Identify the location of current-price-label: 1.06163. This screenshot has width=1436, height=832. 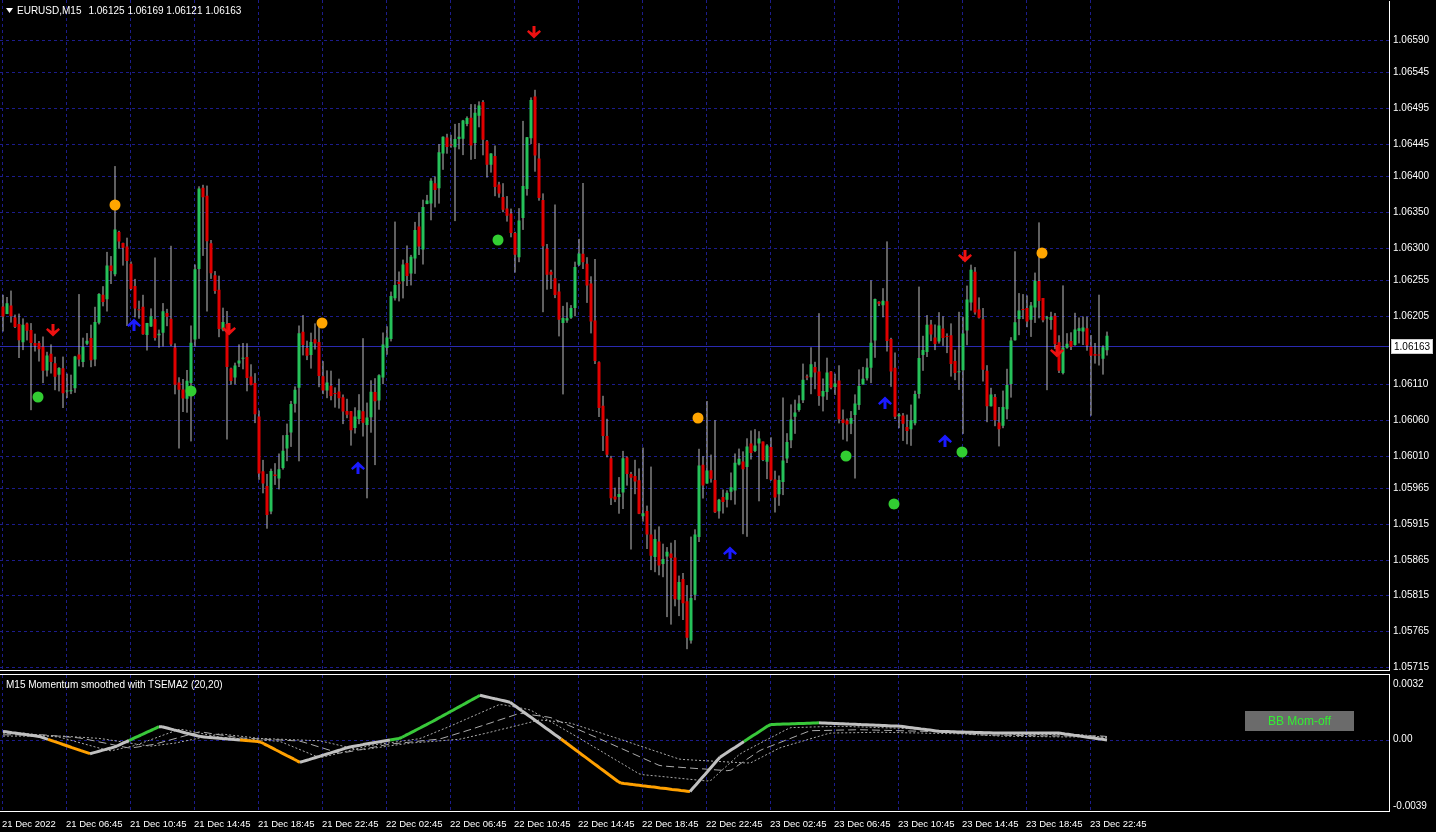
(1412, 346).